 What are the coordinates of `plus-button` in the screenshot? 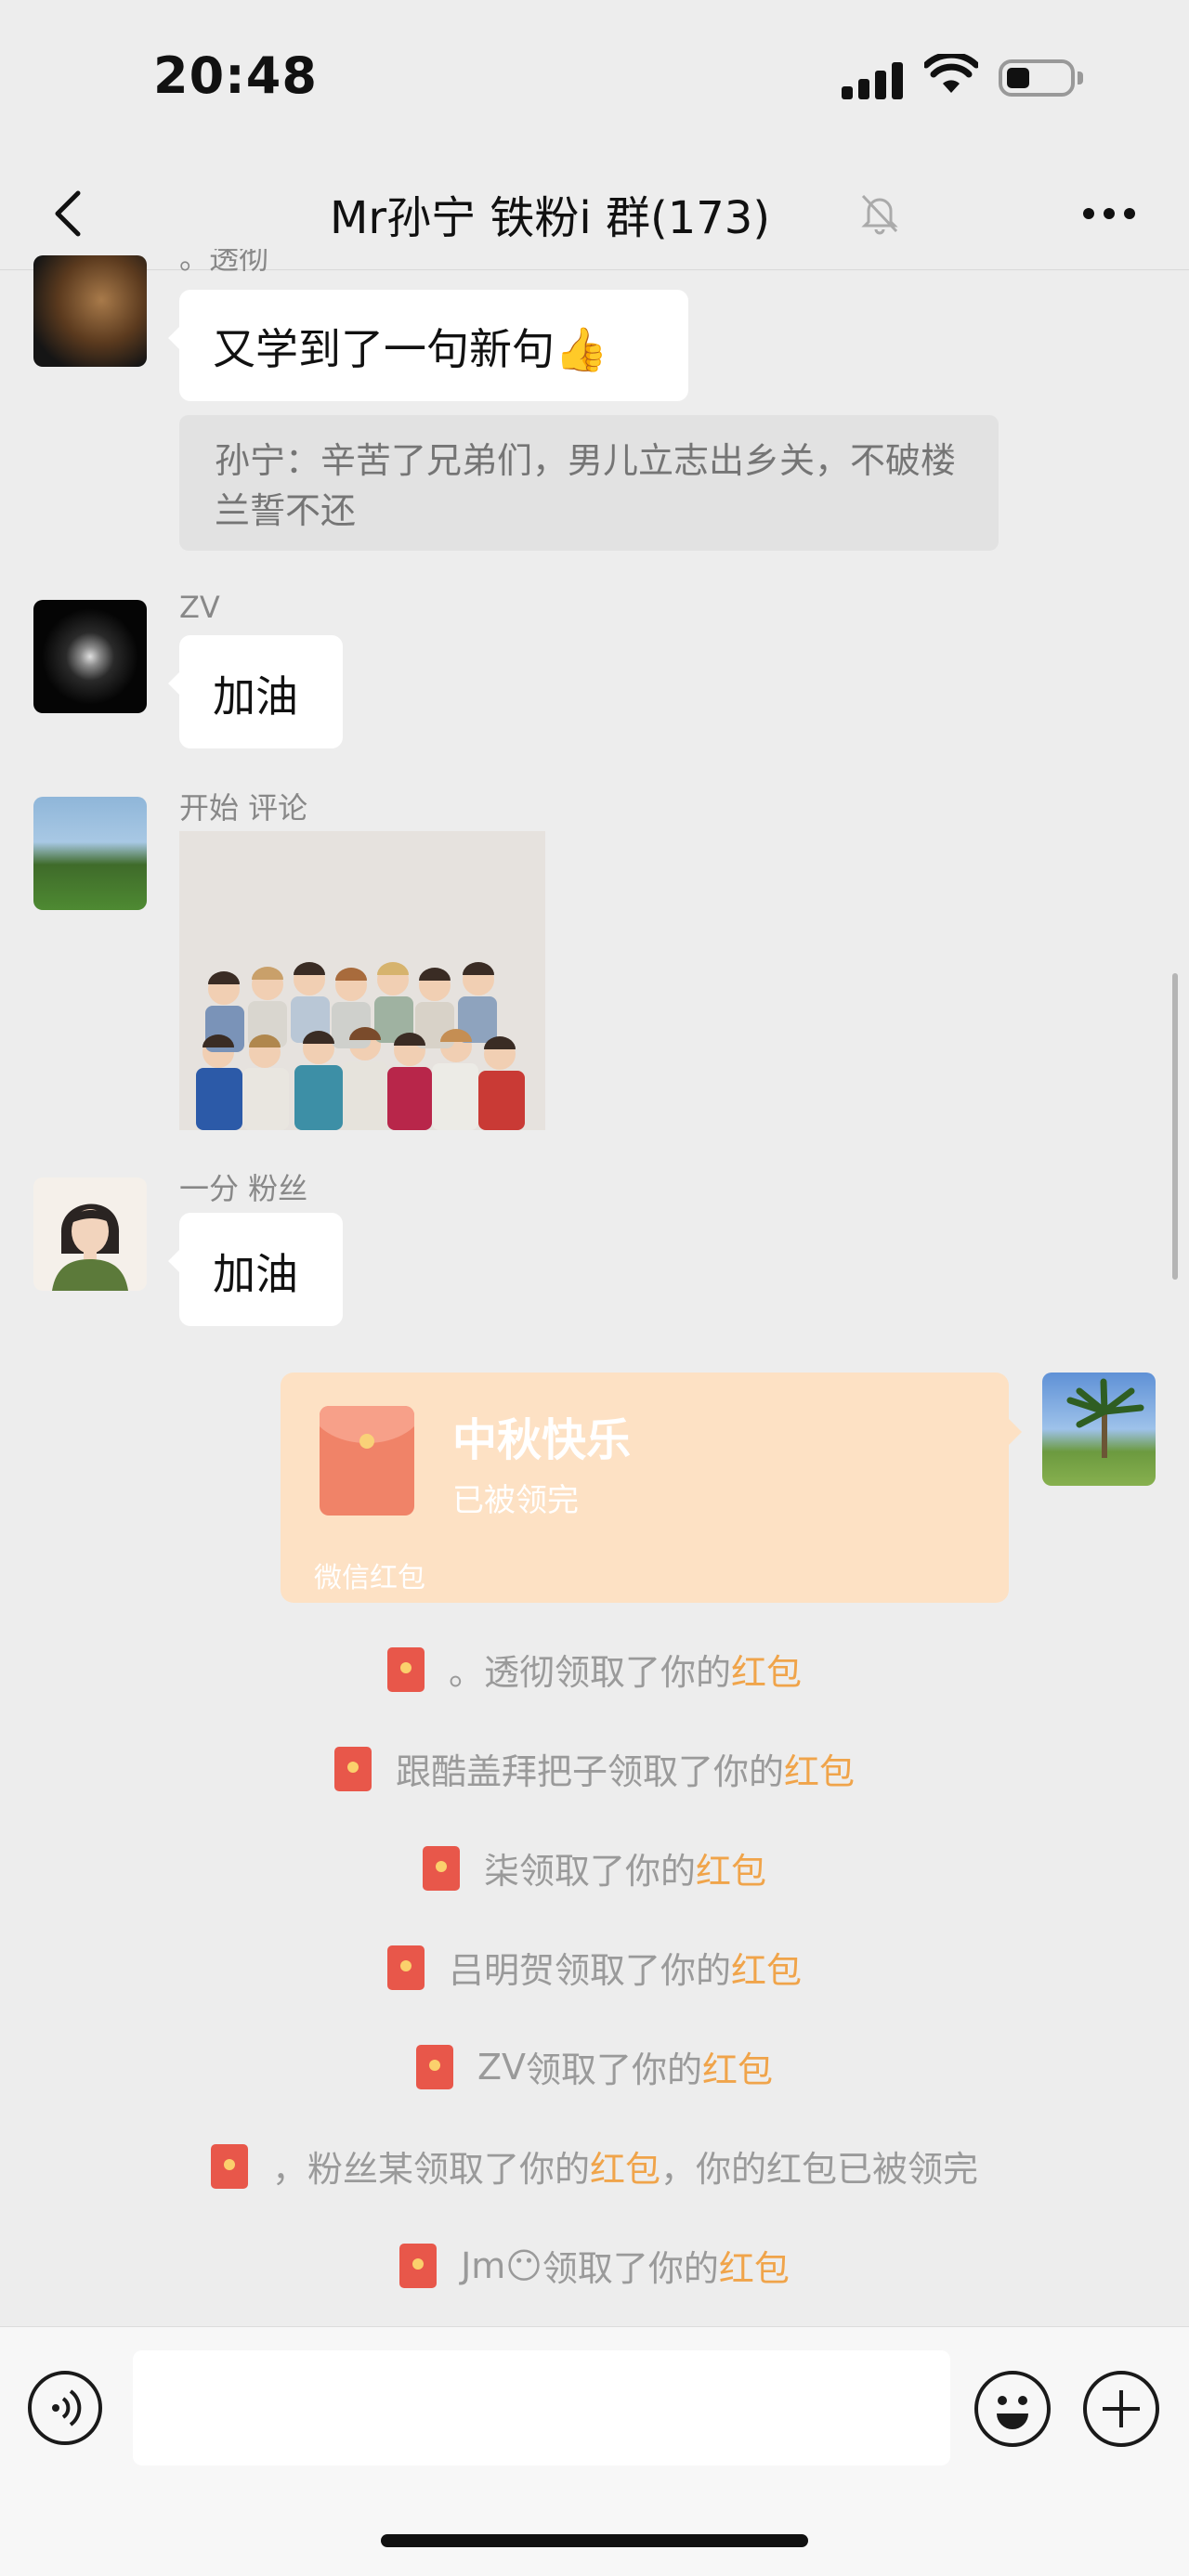 It's located at (1121, 2409).